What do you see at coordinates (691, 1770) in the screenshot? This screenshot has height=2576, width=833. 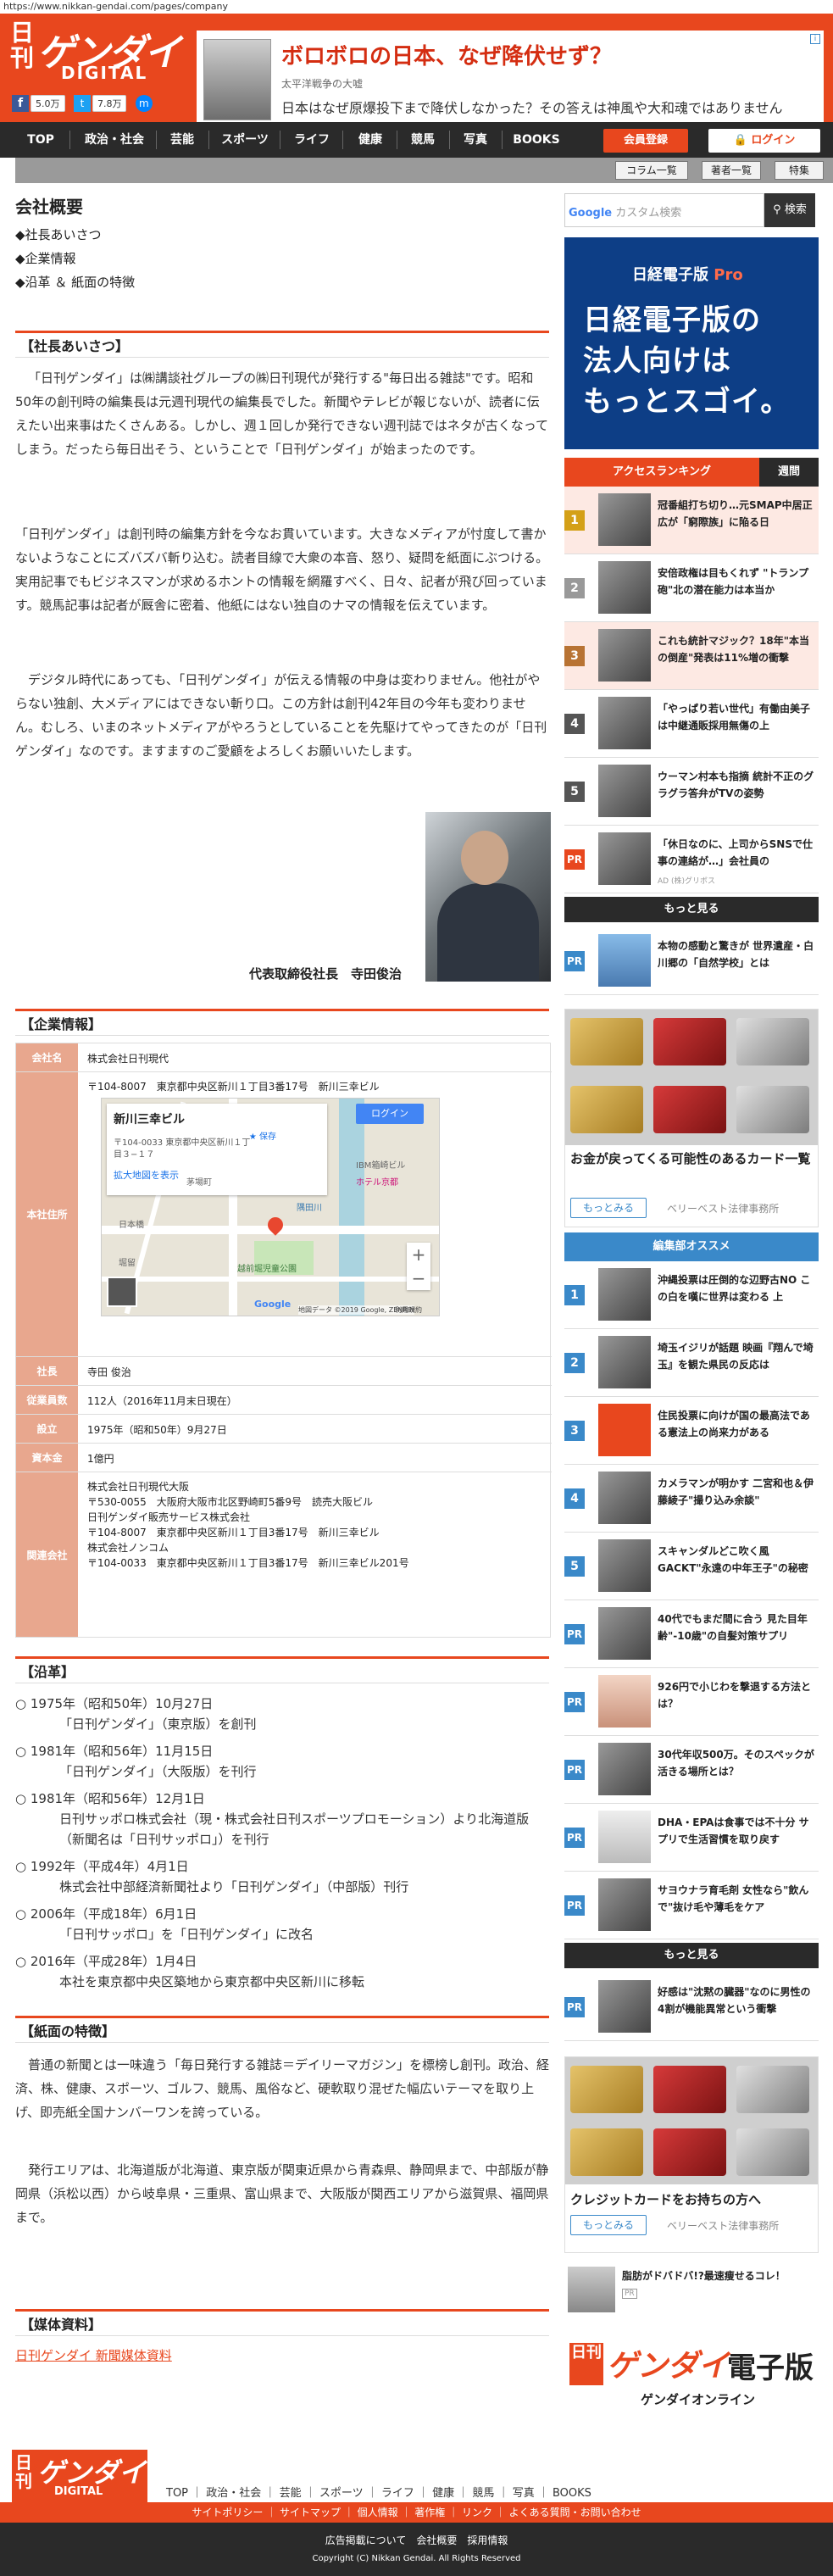 I see `list-item: PR 30代年収500万。そのスペックが活きる場所とは？` at bounding box center [691, 1770].